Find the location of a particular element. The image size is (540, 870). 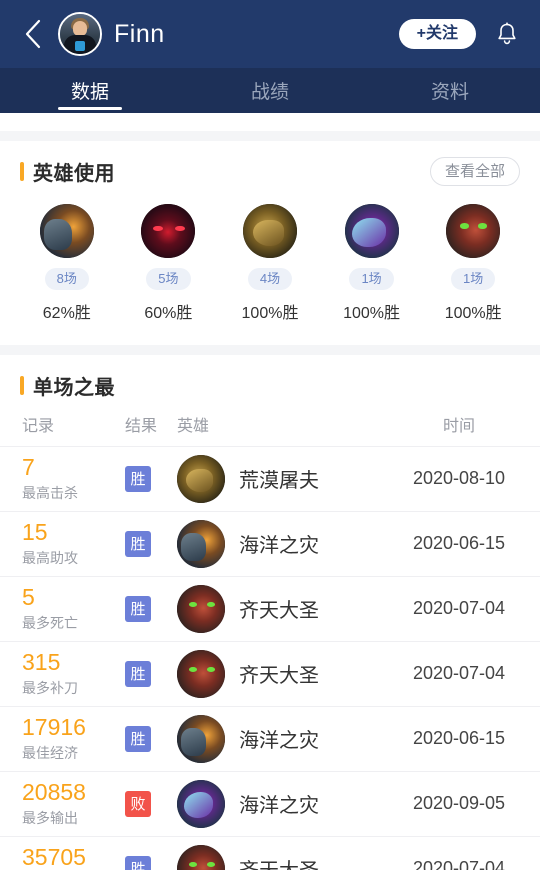

record-label: 最多输出 is located at coordinates (50, 817).